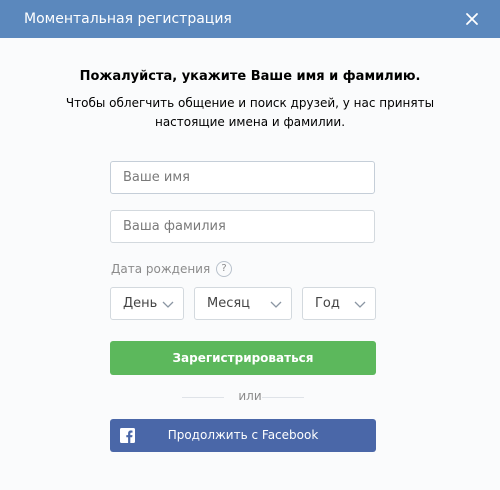  What do you see at coordinates (127, 435) in the screenshot?
I see `facebook-icon` at bounding box center [127, 435].